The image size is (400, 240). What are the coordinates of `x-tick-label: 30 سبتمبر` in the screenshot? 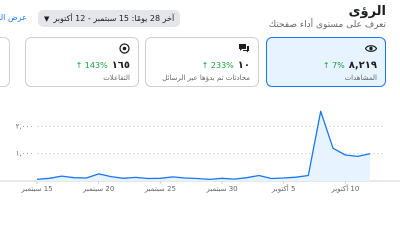 It's located at (221, 189).